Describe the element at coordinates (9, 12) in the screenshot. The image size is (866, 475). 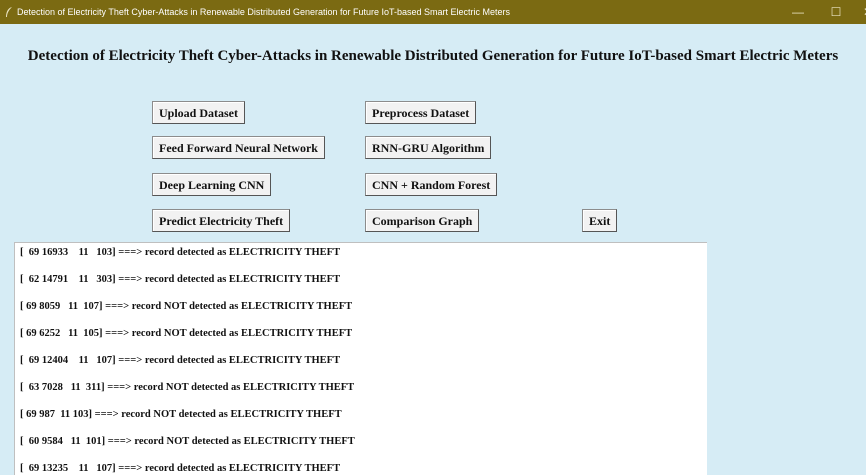
I see `feather-icon` at that location.